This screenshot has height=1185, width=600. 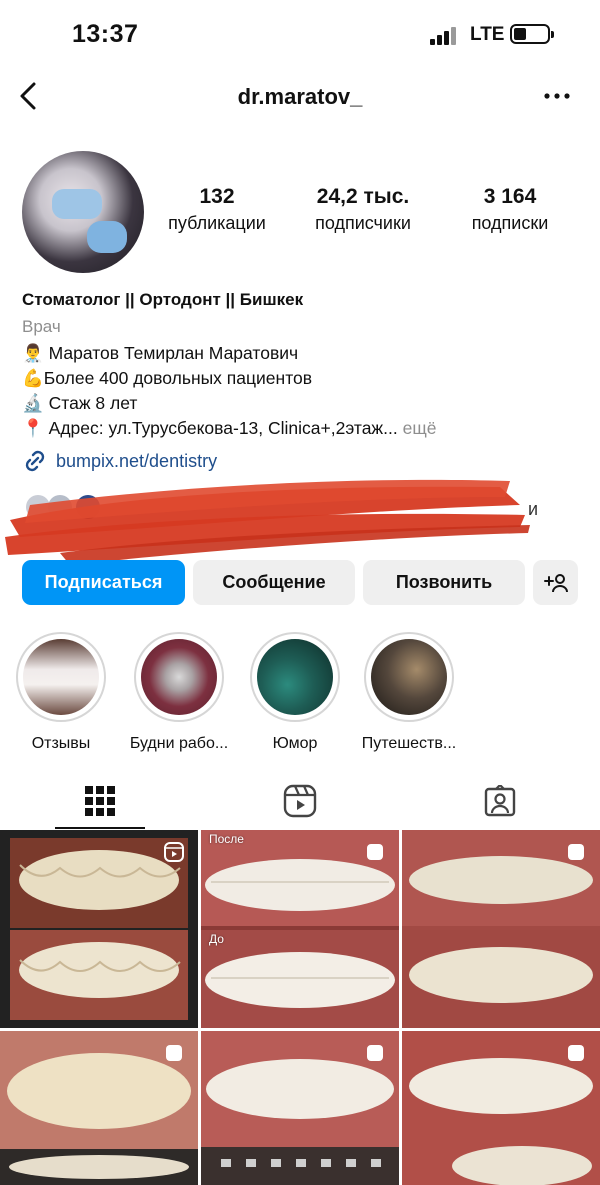 I want to click on profile-header: dr.maratov_, so click(x=300, y=97).